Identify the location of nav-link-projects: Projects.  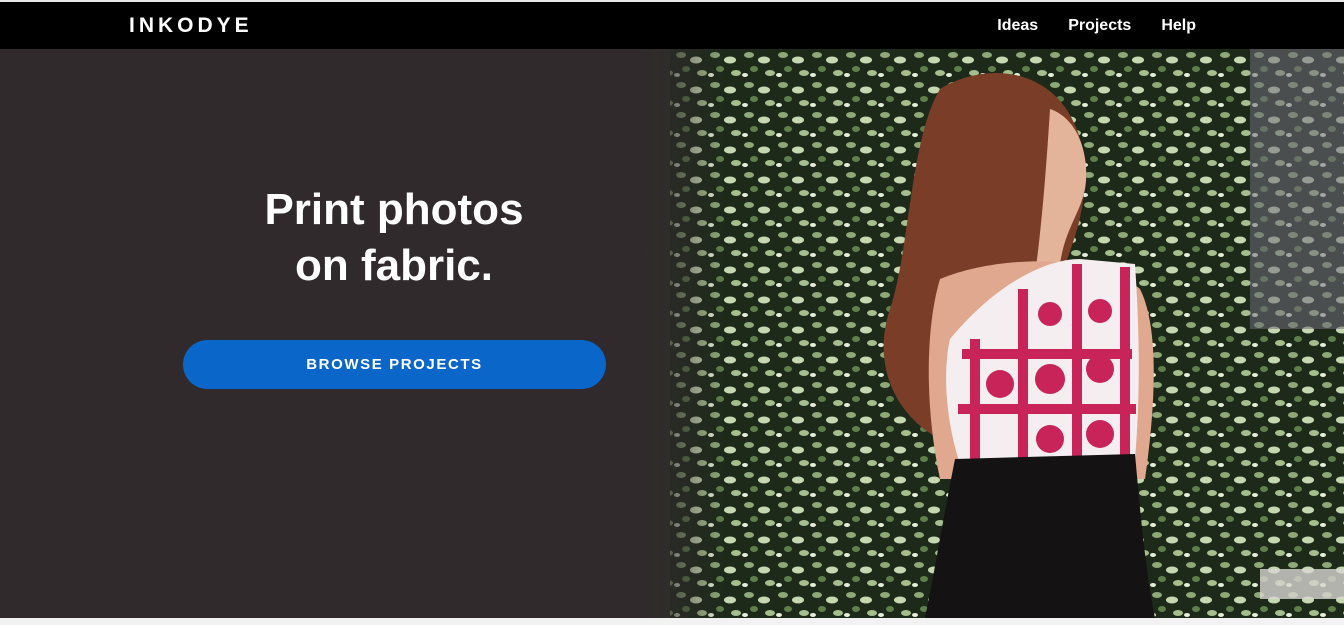
(1099, 26).